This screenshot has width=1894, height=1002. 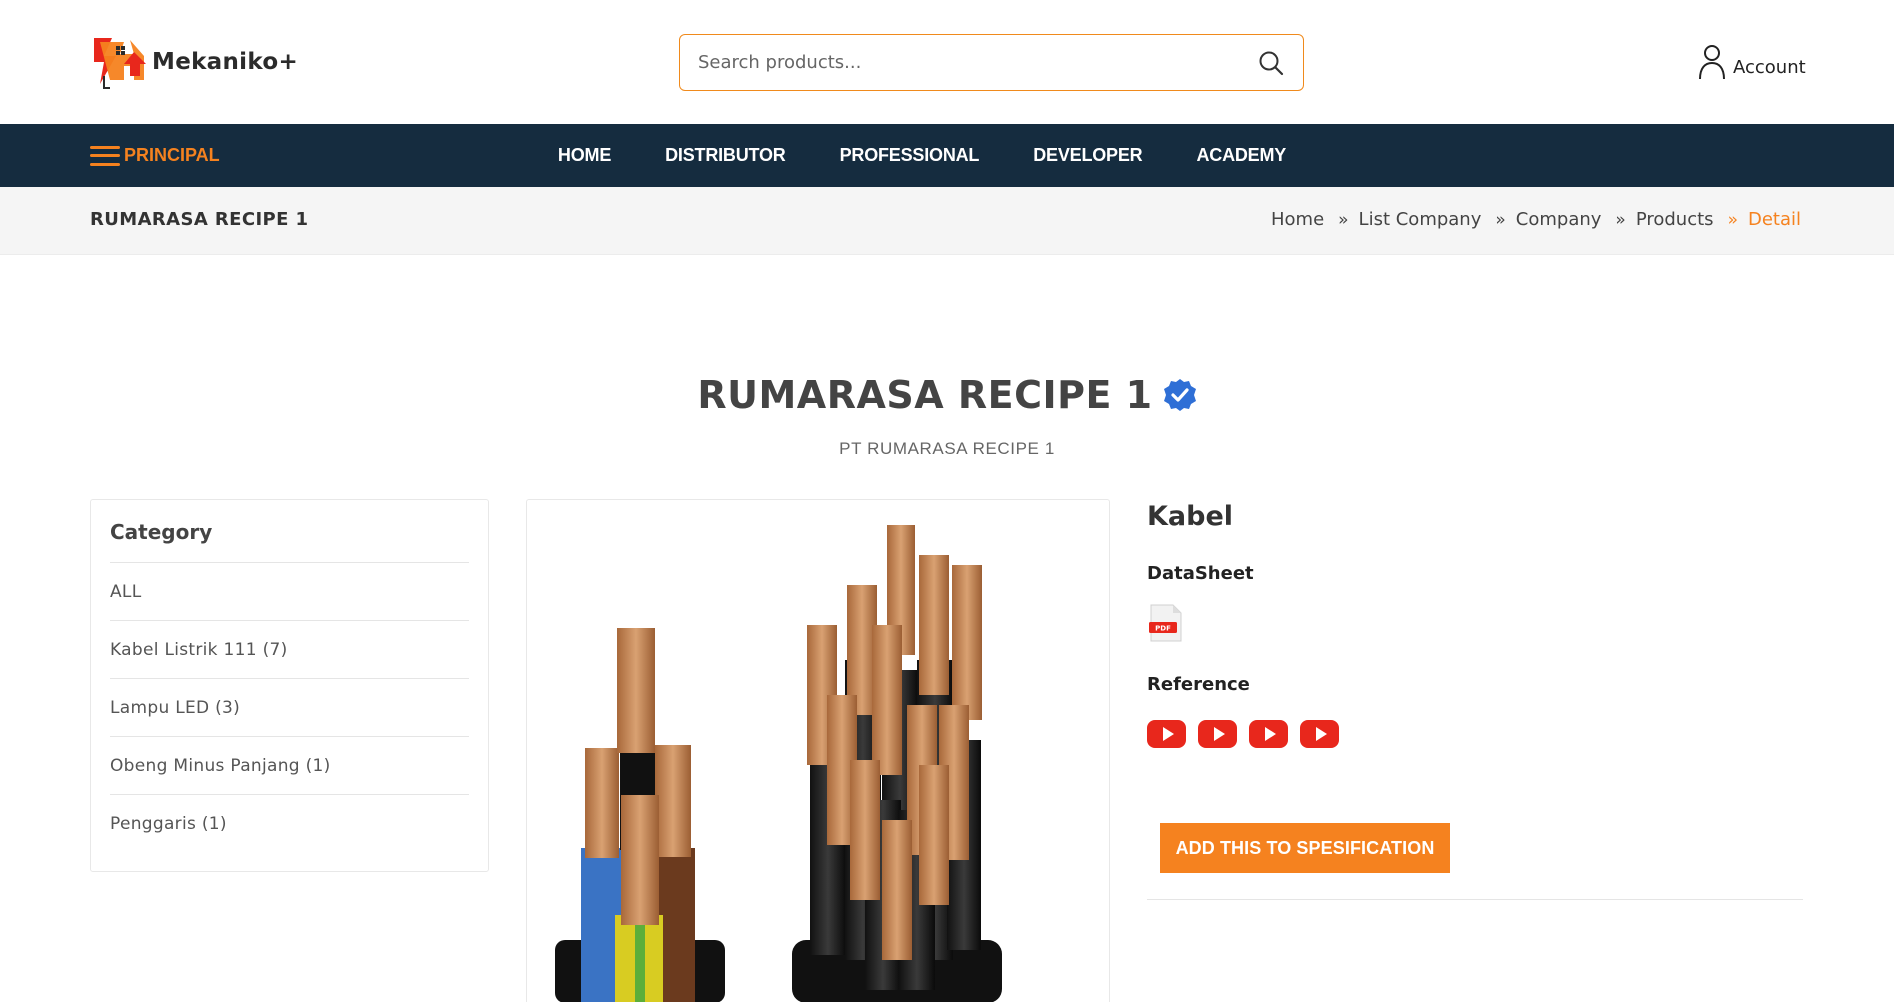 I want to click on nav-item-distributor: DISTRIBUTOR, so click(x=725, y=155).